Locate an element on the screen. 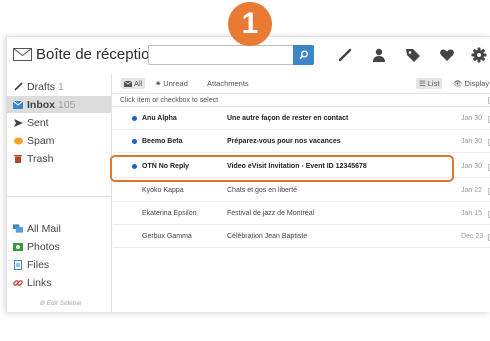 The width and height of the screenshot is (490, 341). sidebar-item-all-mail: All Mail is located at coordinates (59, 228).